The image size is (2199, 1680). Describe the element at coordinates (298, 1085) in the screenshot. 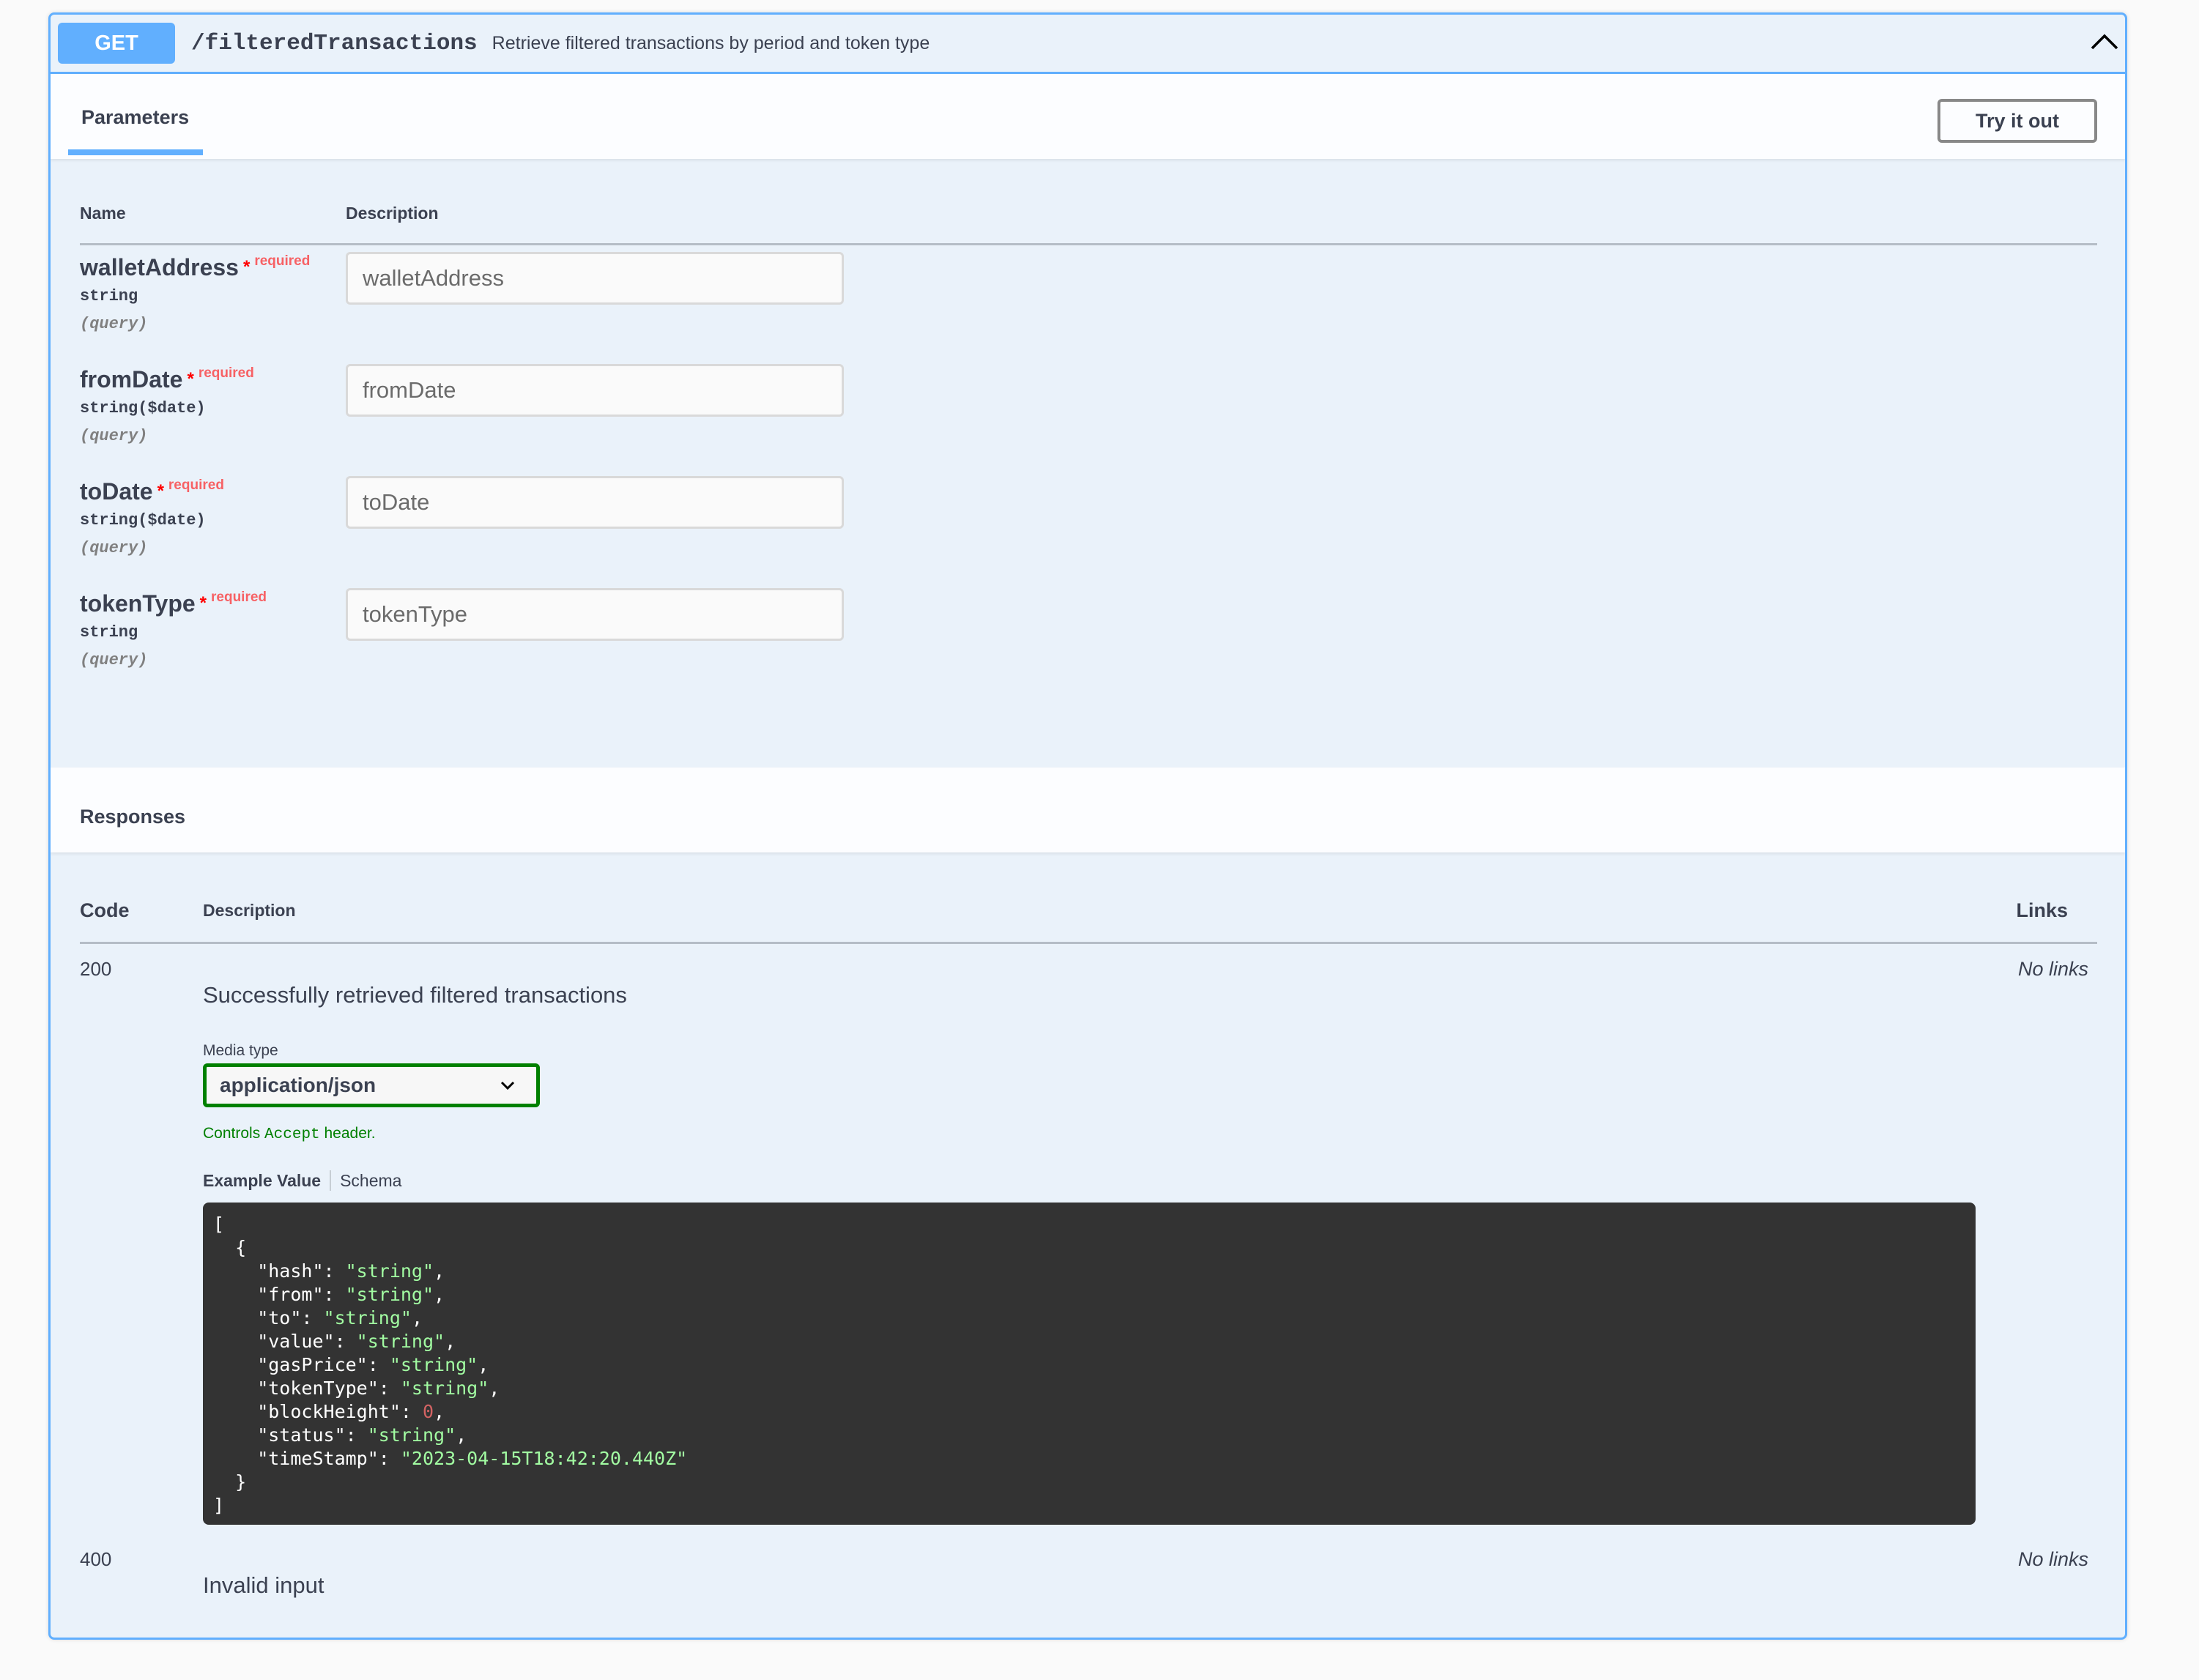

I see `media-type-value: application/json` at that location.